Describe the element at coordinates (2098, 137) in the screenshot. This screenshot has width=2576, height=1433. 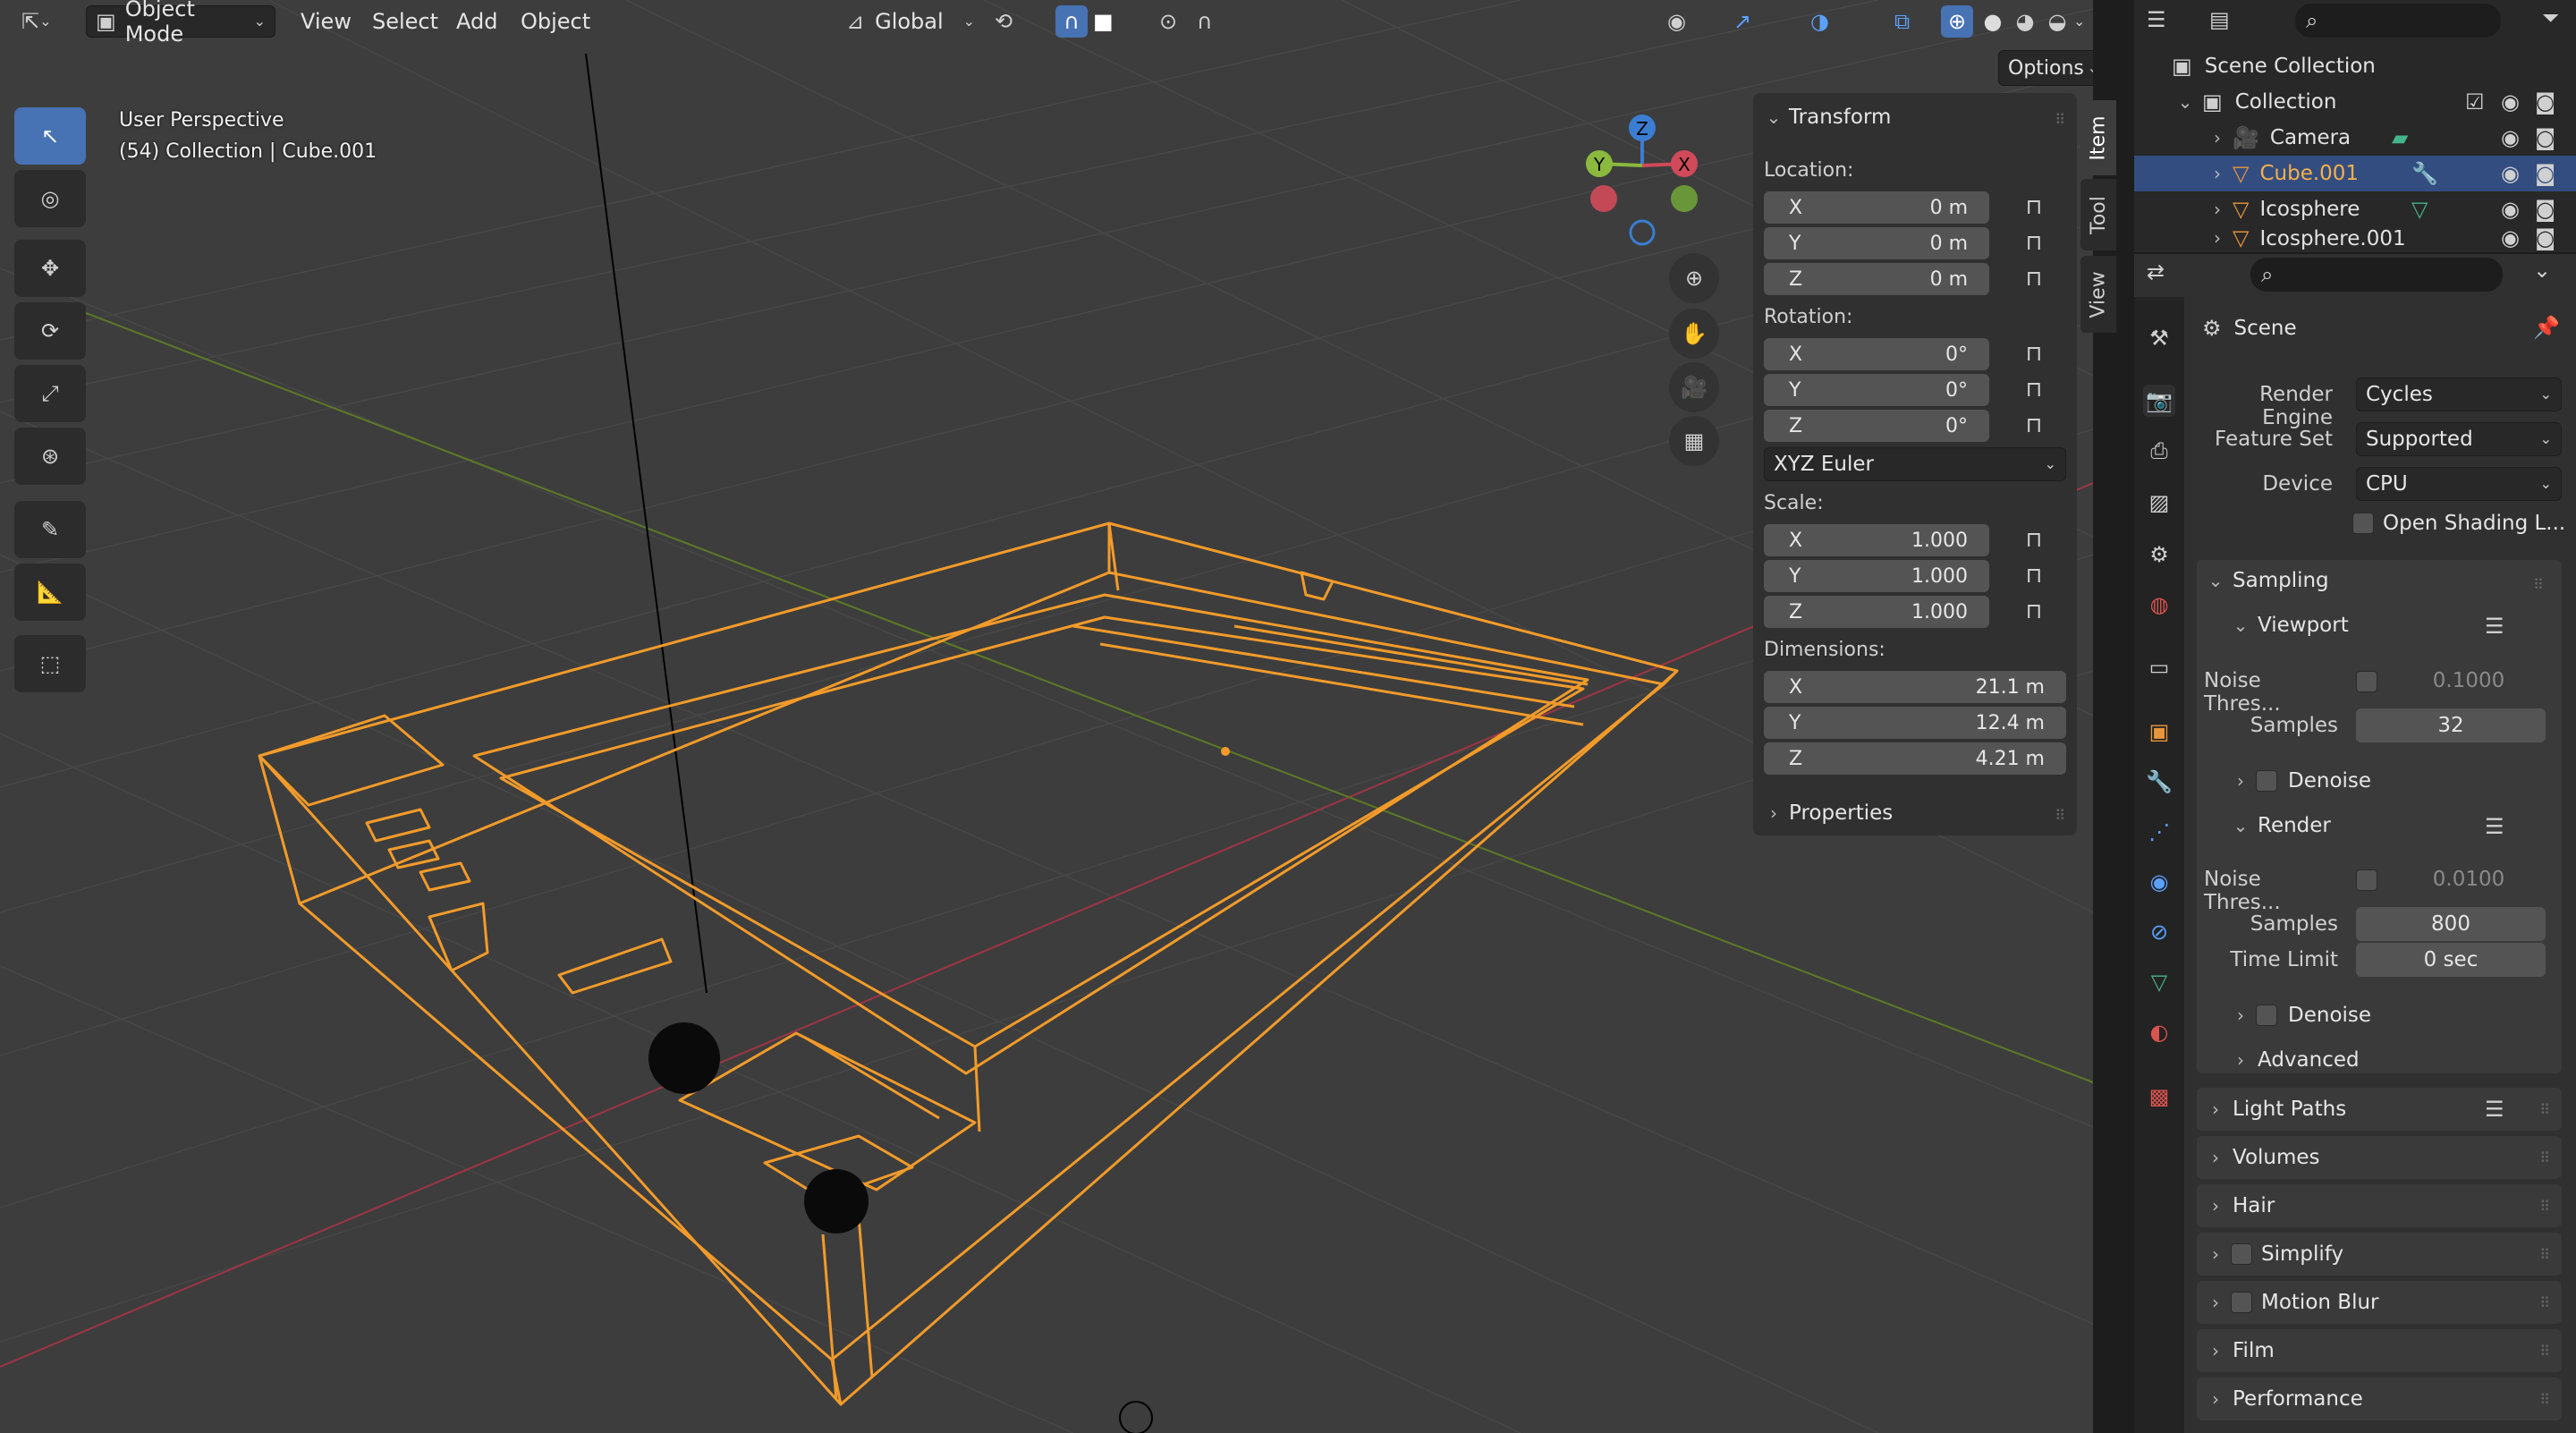
I see `tab-item: Item` at that location.